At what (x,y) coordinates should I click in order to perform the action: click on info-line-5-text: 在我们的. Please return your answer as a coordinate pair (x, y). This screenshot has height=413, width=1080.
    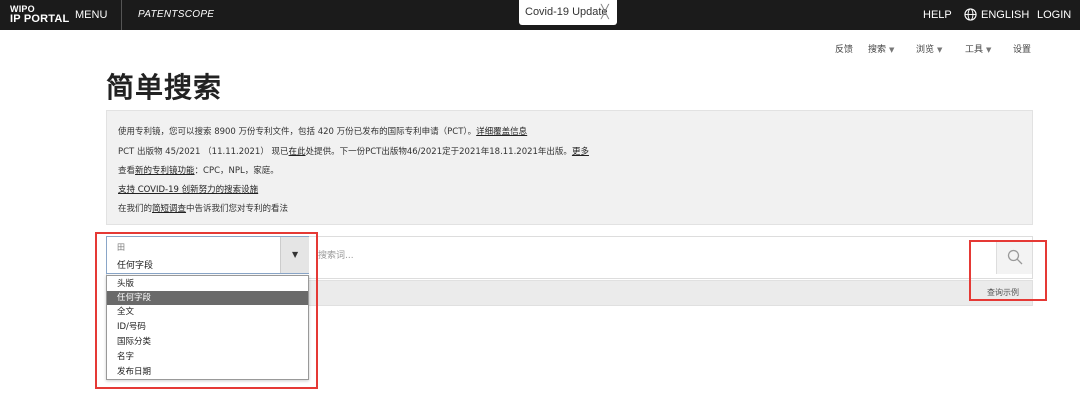
    Looking at the image, I should click on (135, 209).